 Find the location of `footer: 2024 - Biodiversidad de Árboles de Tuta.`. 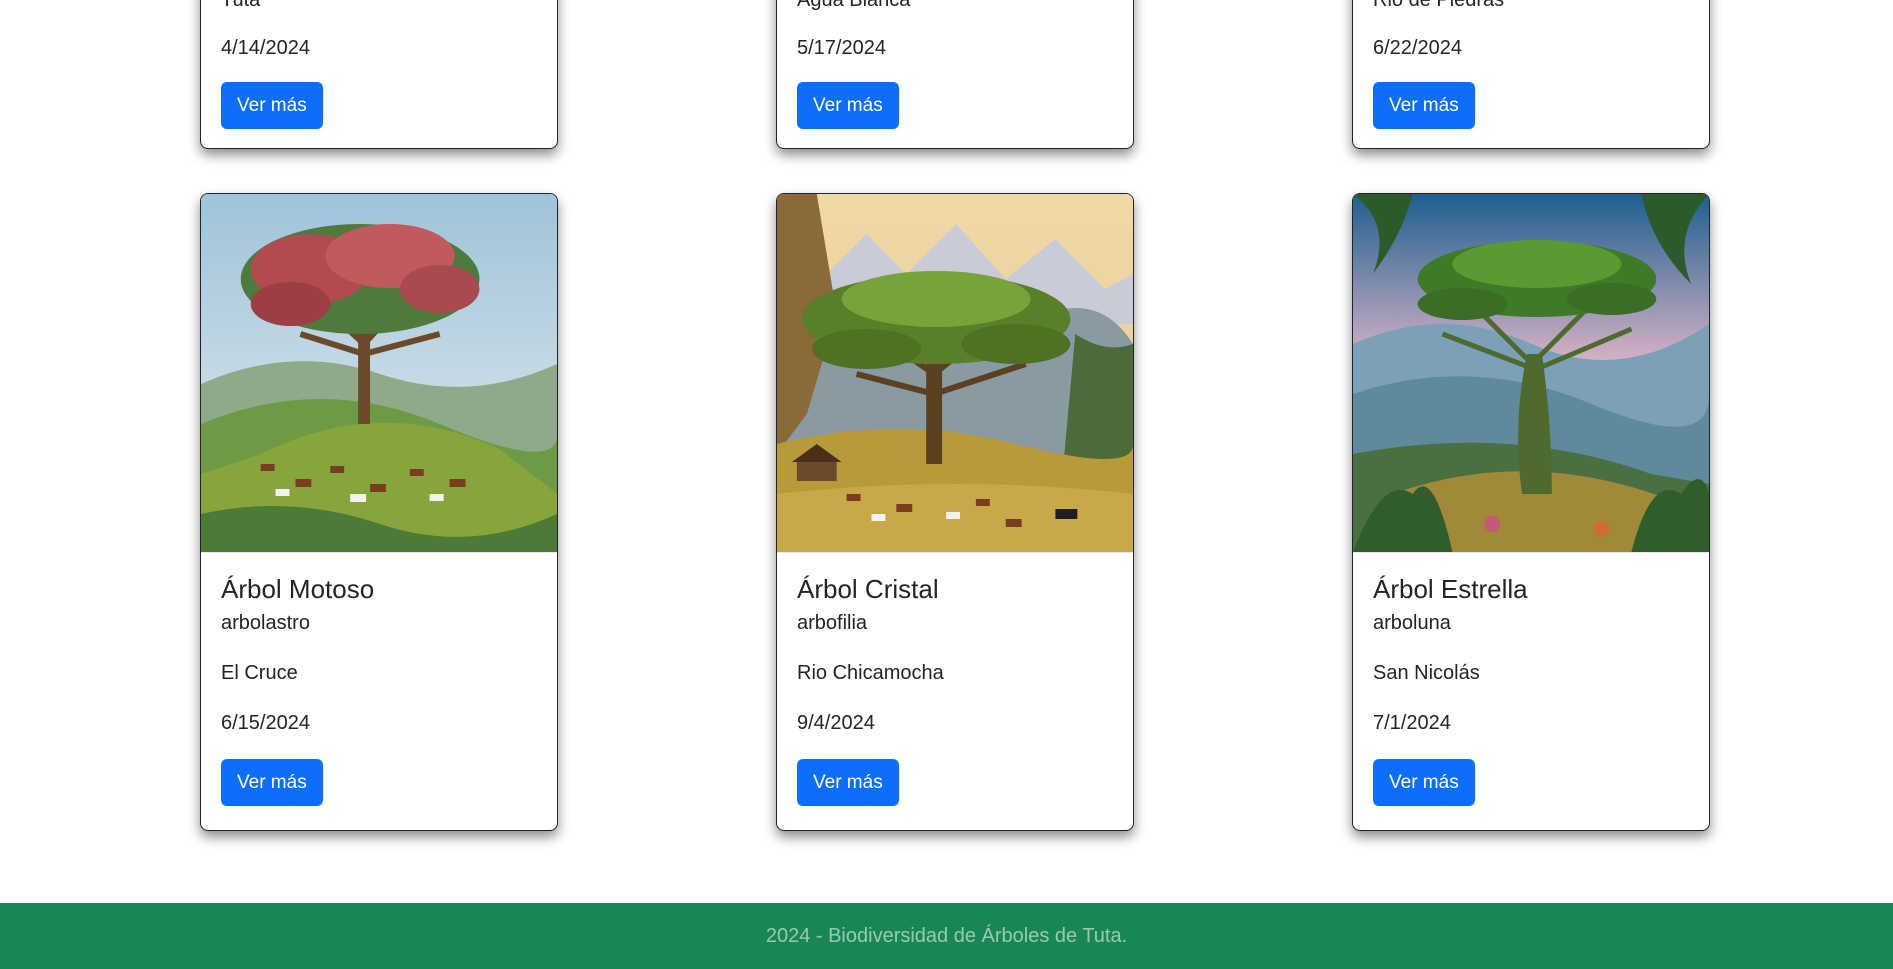

footer: 2024 - Biodiversidad de Árboles de Tuta. is located at coordinates (946, 936).